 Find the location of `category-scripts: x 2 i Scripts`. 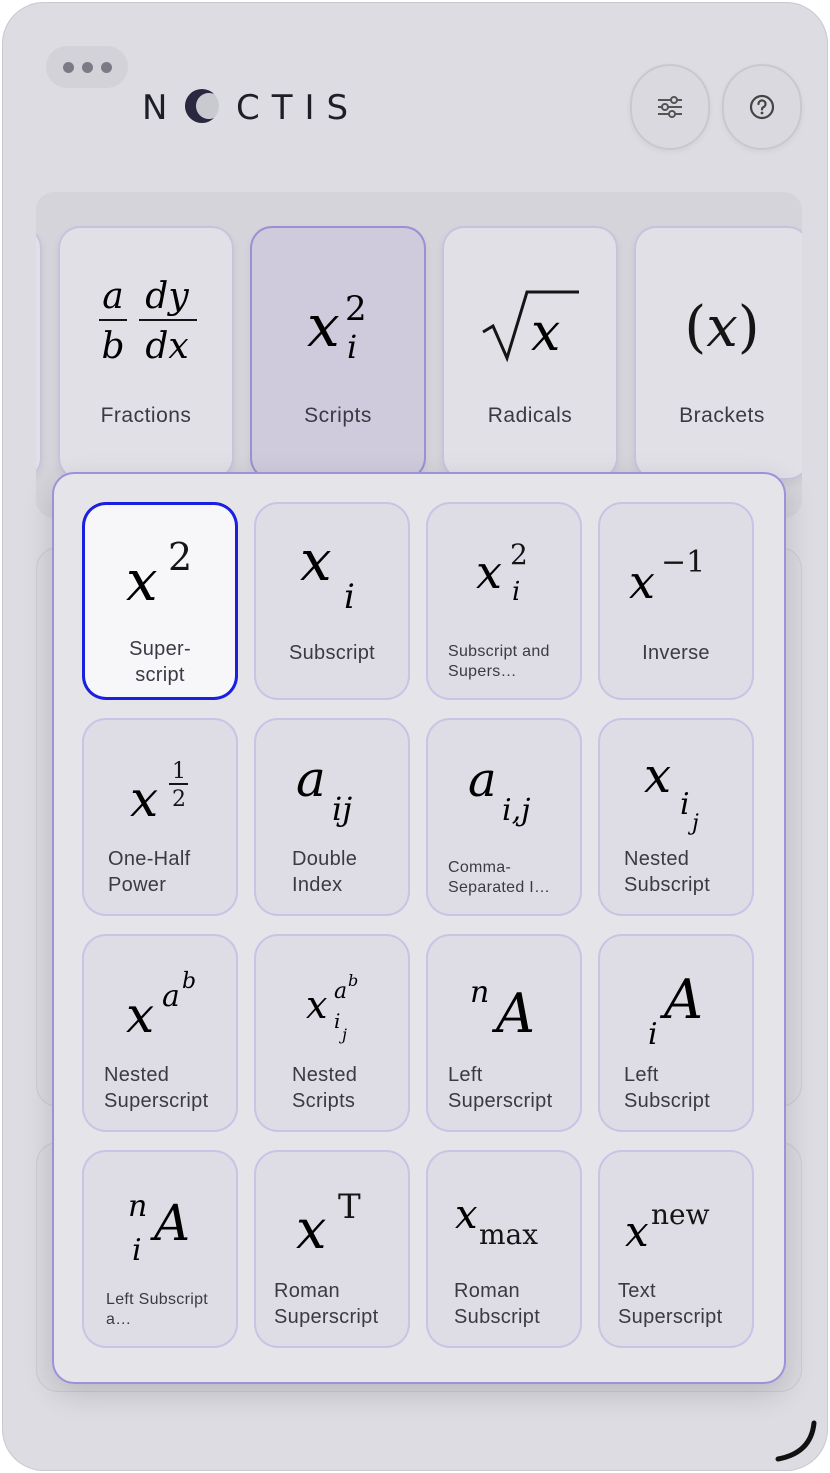

category-scripts: x 2 i Scripts is located at coordinates (338, 353).